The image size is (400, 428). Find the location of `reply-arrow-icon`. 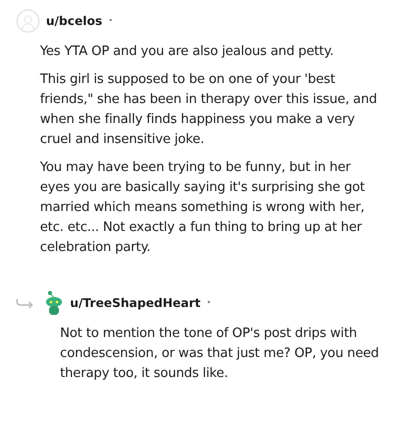

reply-arrow-icon is located at coordinates (25, 303).